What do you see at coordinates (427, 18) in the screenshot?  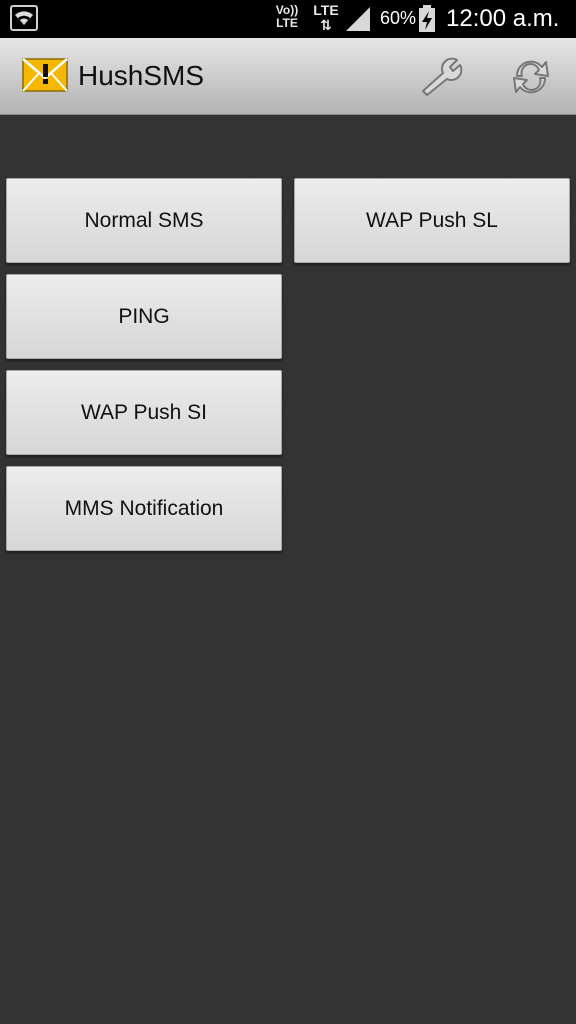 I see `battery-charging-icon` at bounding box center [427, 18].